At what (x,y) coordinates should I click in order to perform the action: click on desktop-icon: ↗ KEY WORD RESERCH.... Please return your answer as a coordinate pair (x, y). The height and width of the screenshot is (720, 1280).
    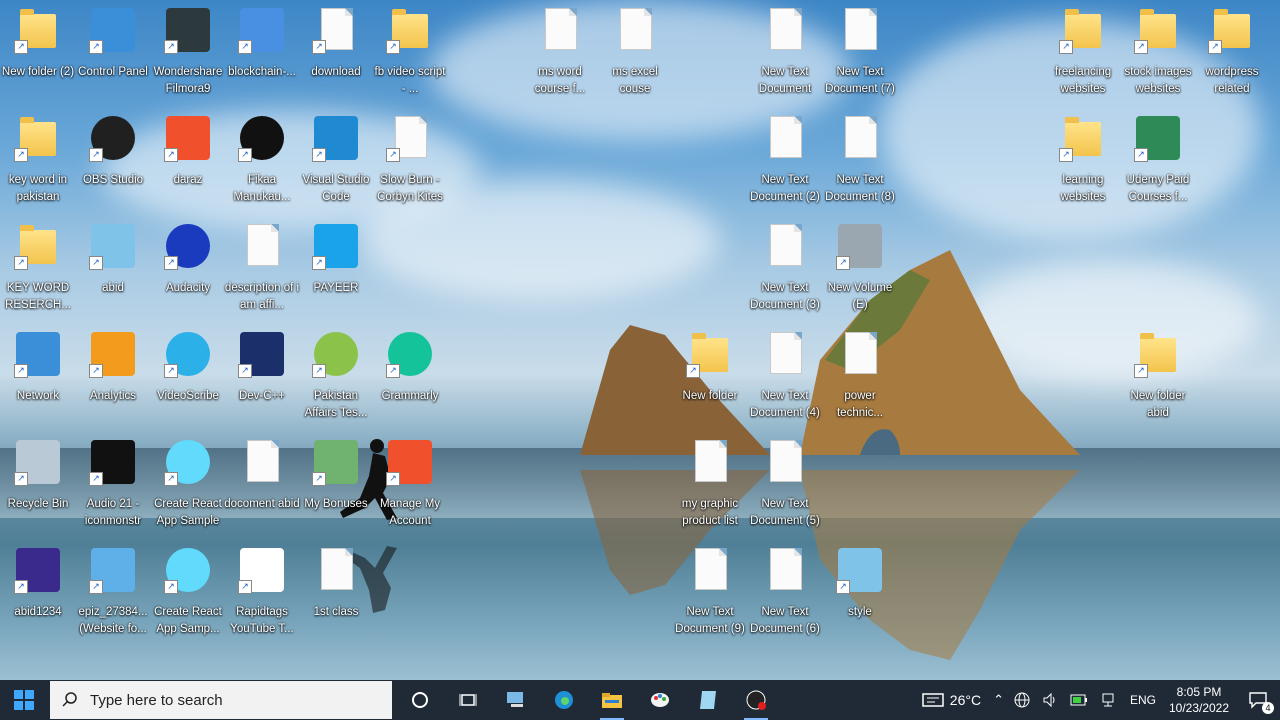
    Looking at the image, I should click on (38, 272).